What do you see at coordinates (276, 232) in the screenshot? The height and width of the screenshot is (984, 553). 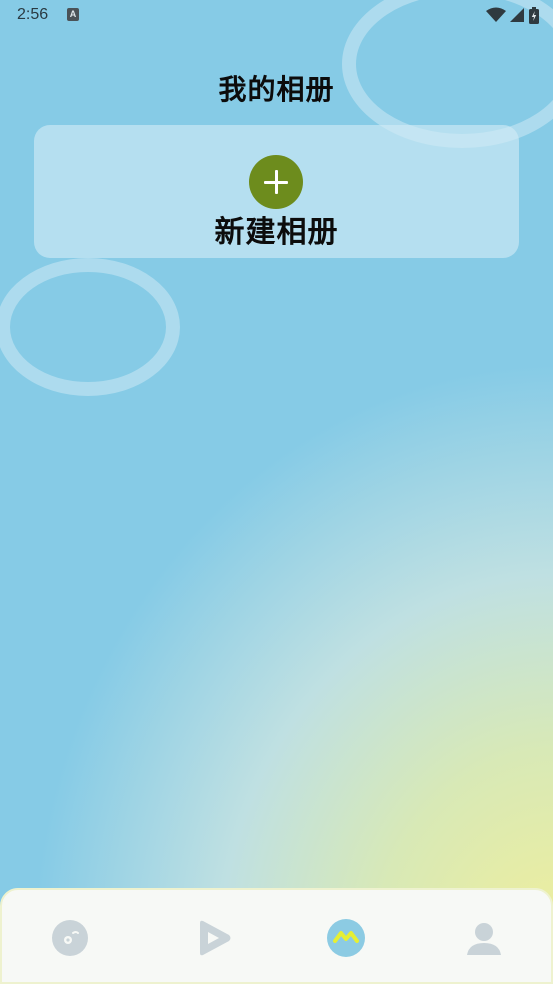 I see `new-album-label: 新建相册` at bounding box center [276, 232].